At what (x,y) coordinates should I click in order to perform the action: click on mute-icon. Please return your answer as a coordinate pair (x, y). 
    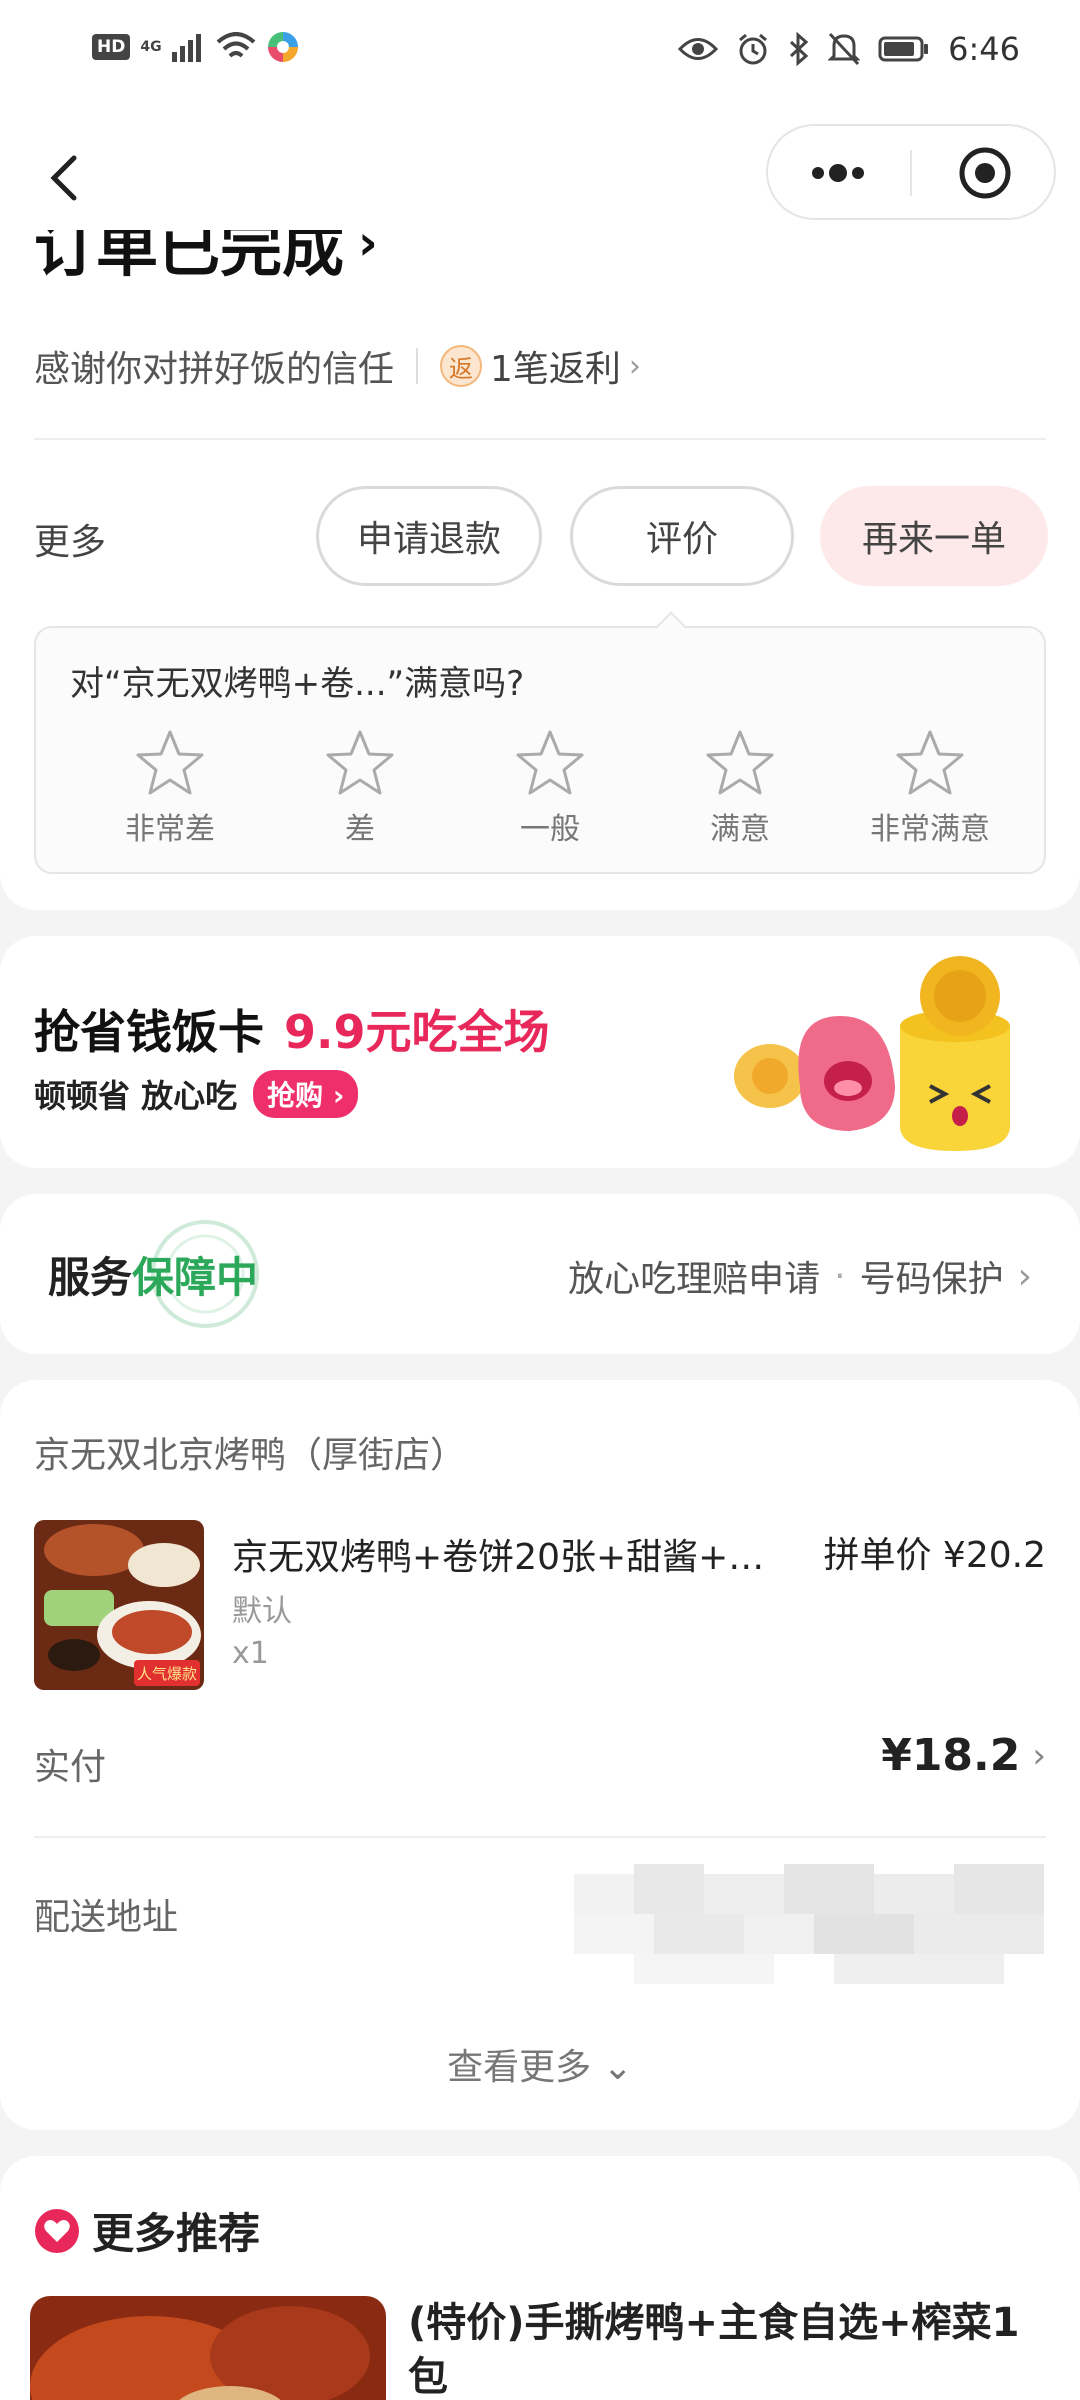
    Looking at the image, I should click on (844, 49).